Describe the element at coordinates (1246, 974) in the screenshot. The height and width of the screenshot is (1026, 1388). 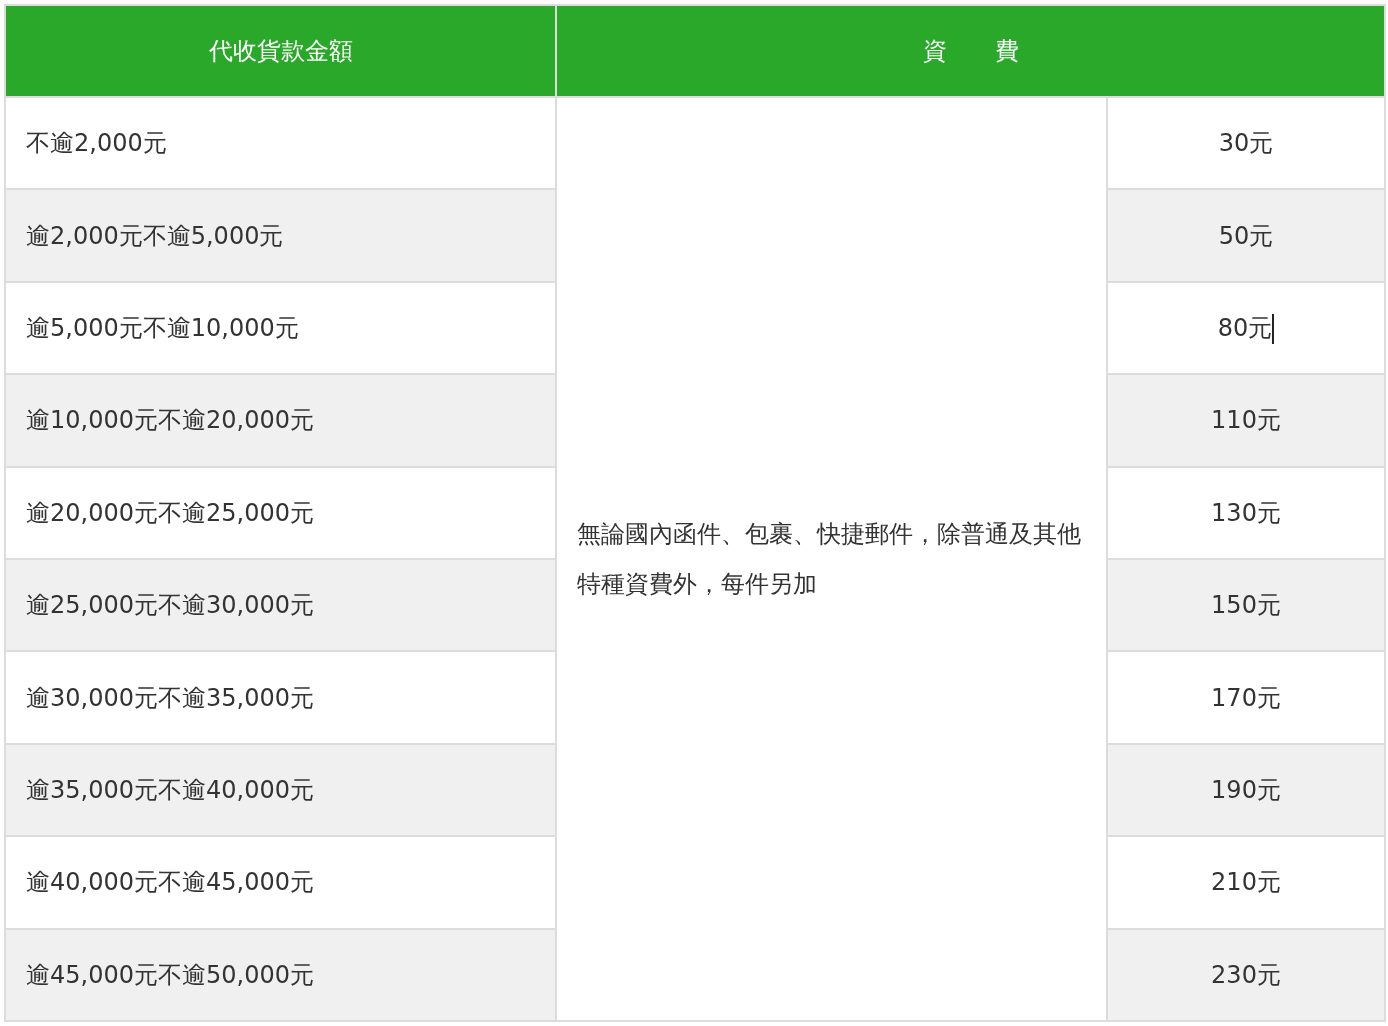
I see `table-cell: 230元` at that location.